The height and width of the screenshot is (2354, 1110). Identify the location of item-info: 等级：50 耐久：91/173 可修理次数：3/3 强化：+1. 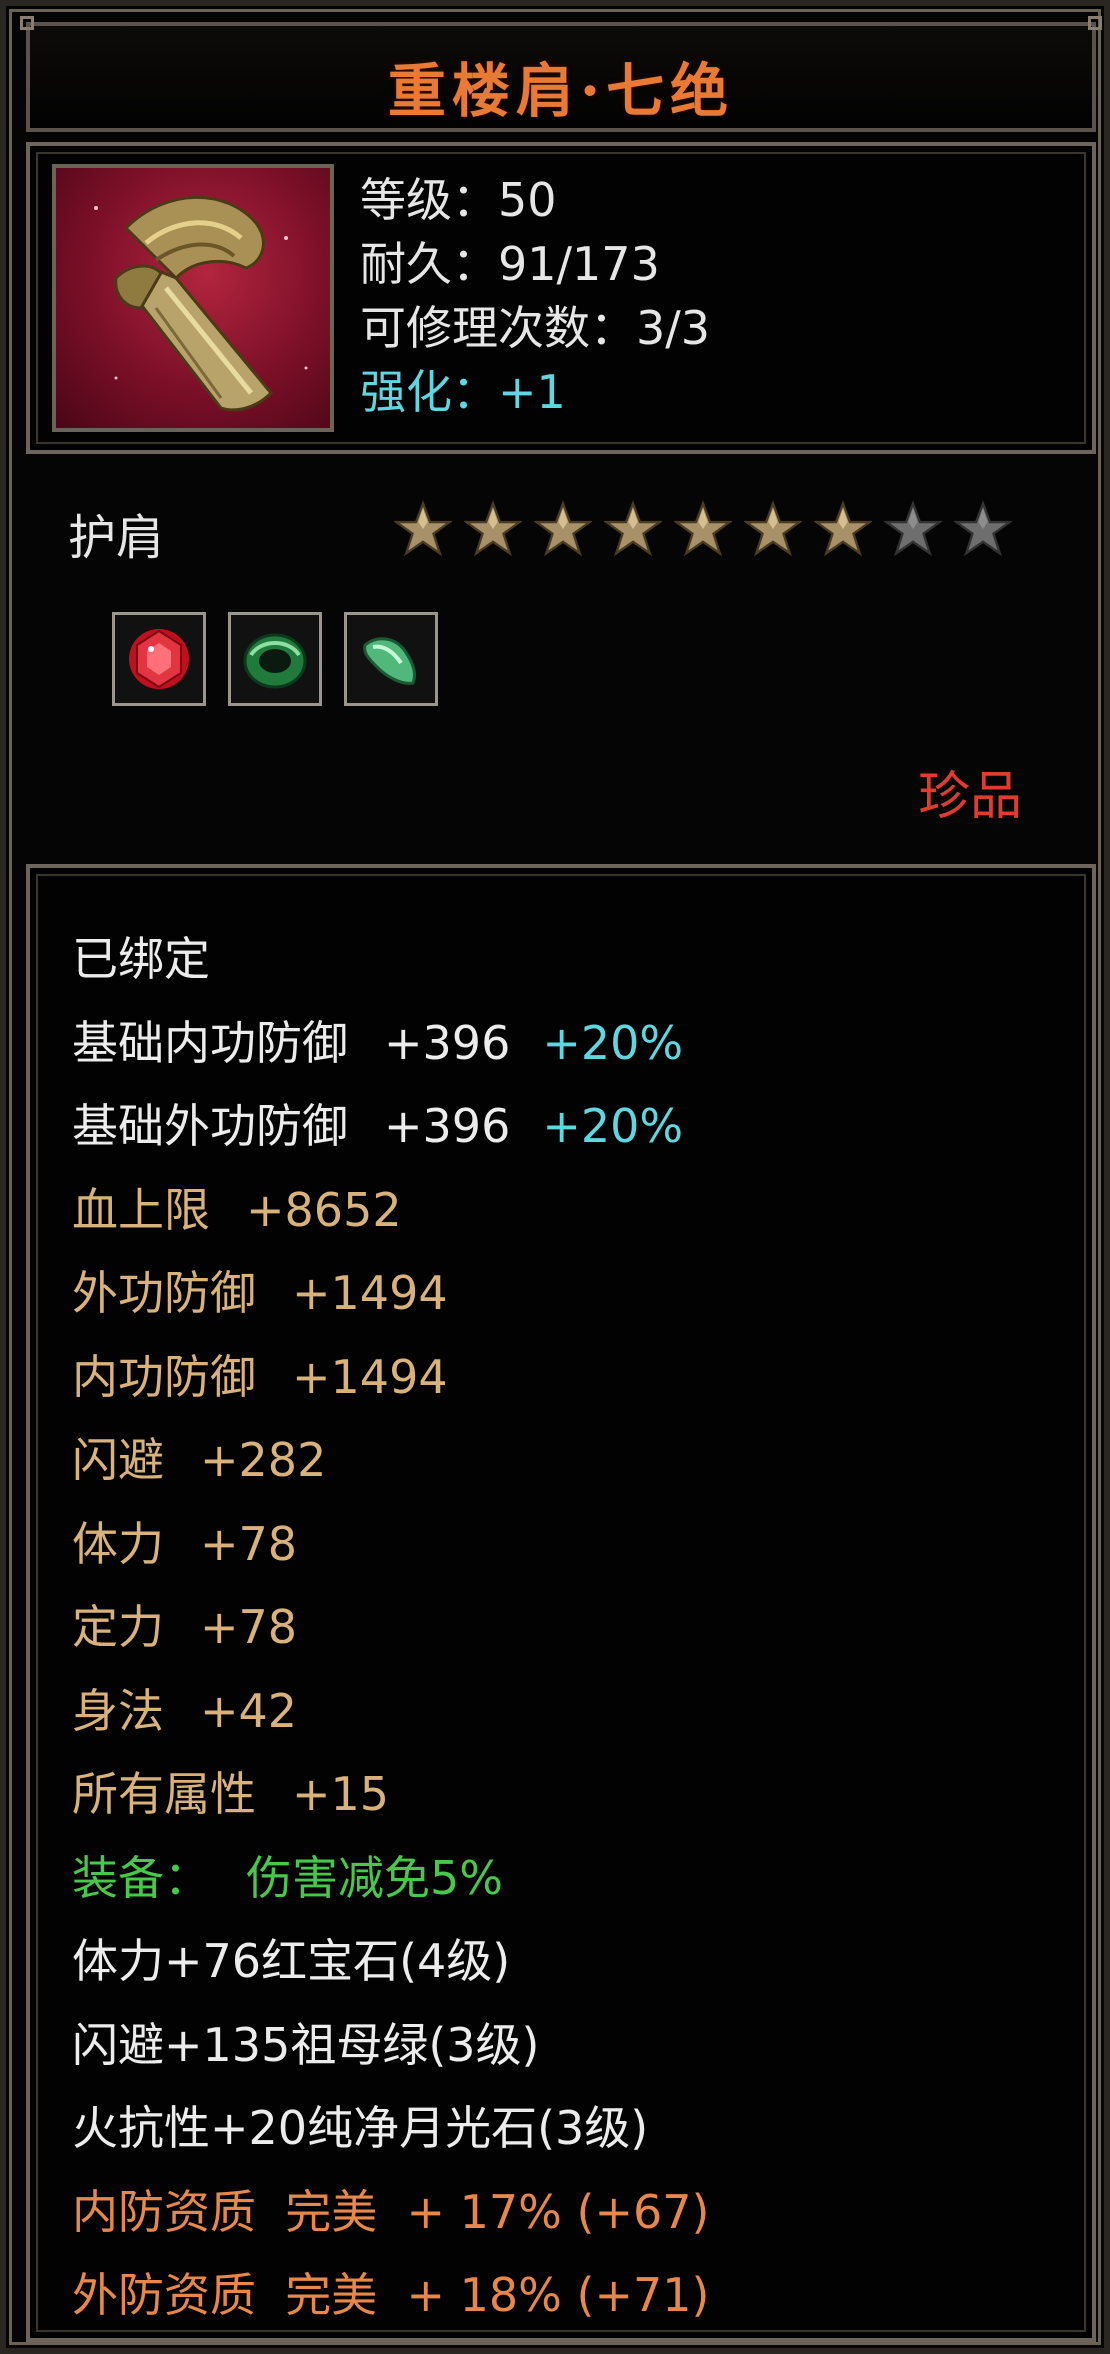
(535, 296).